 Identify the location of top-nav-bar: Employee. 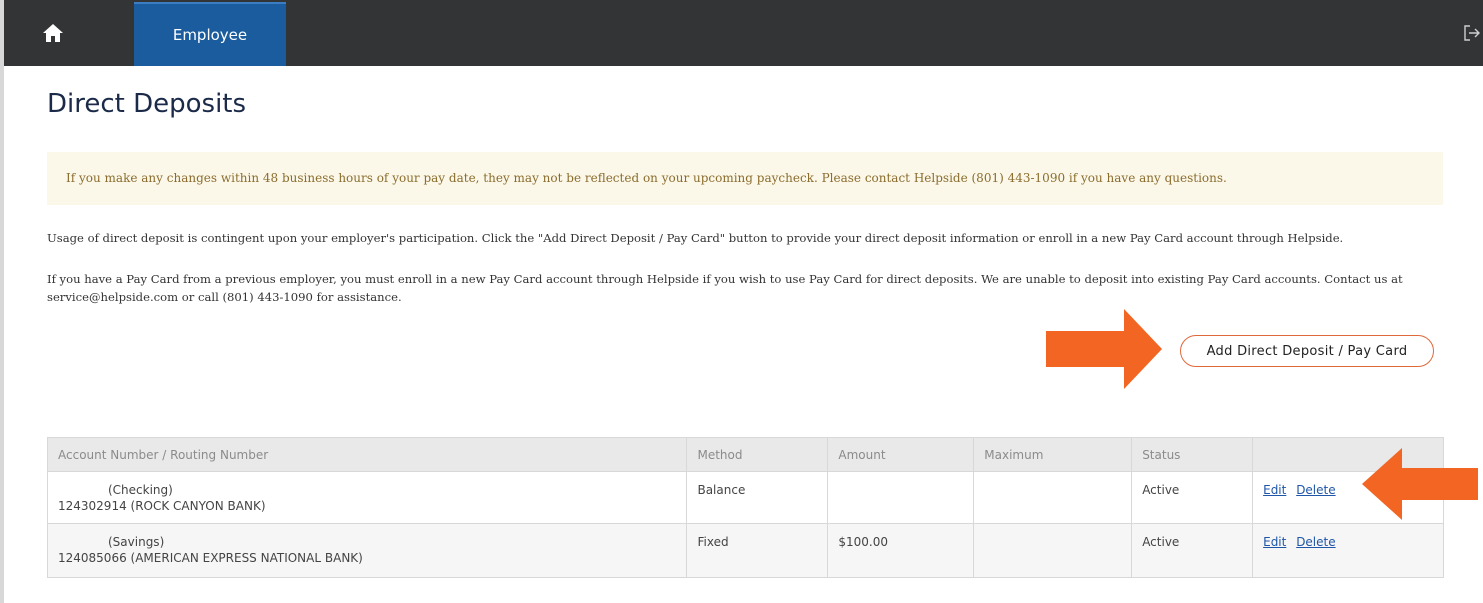
(743, 33).